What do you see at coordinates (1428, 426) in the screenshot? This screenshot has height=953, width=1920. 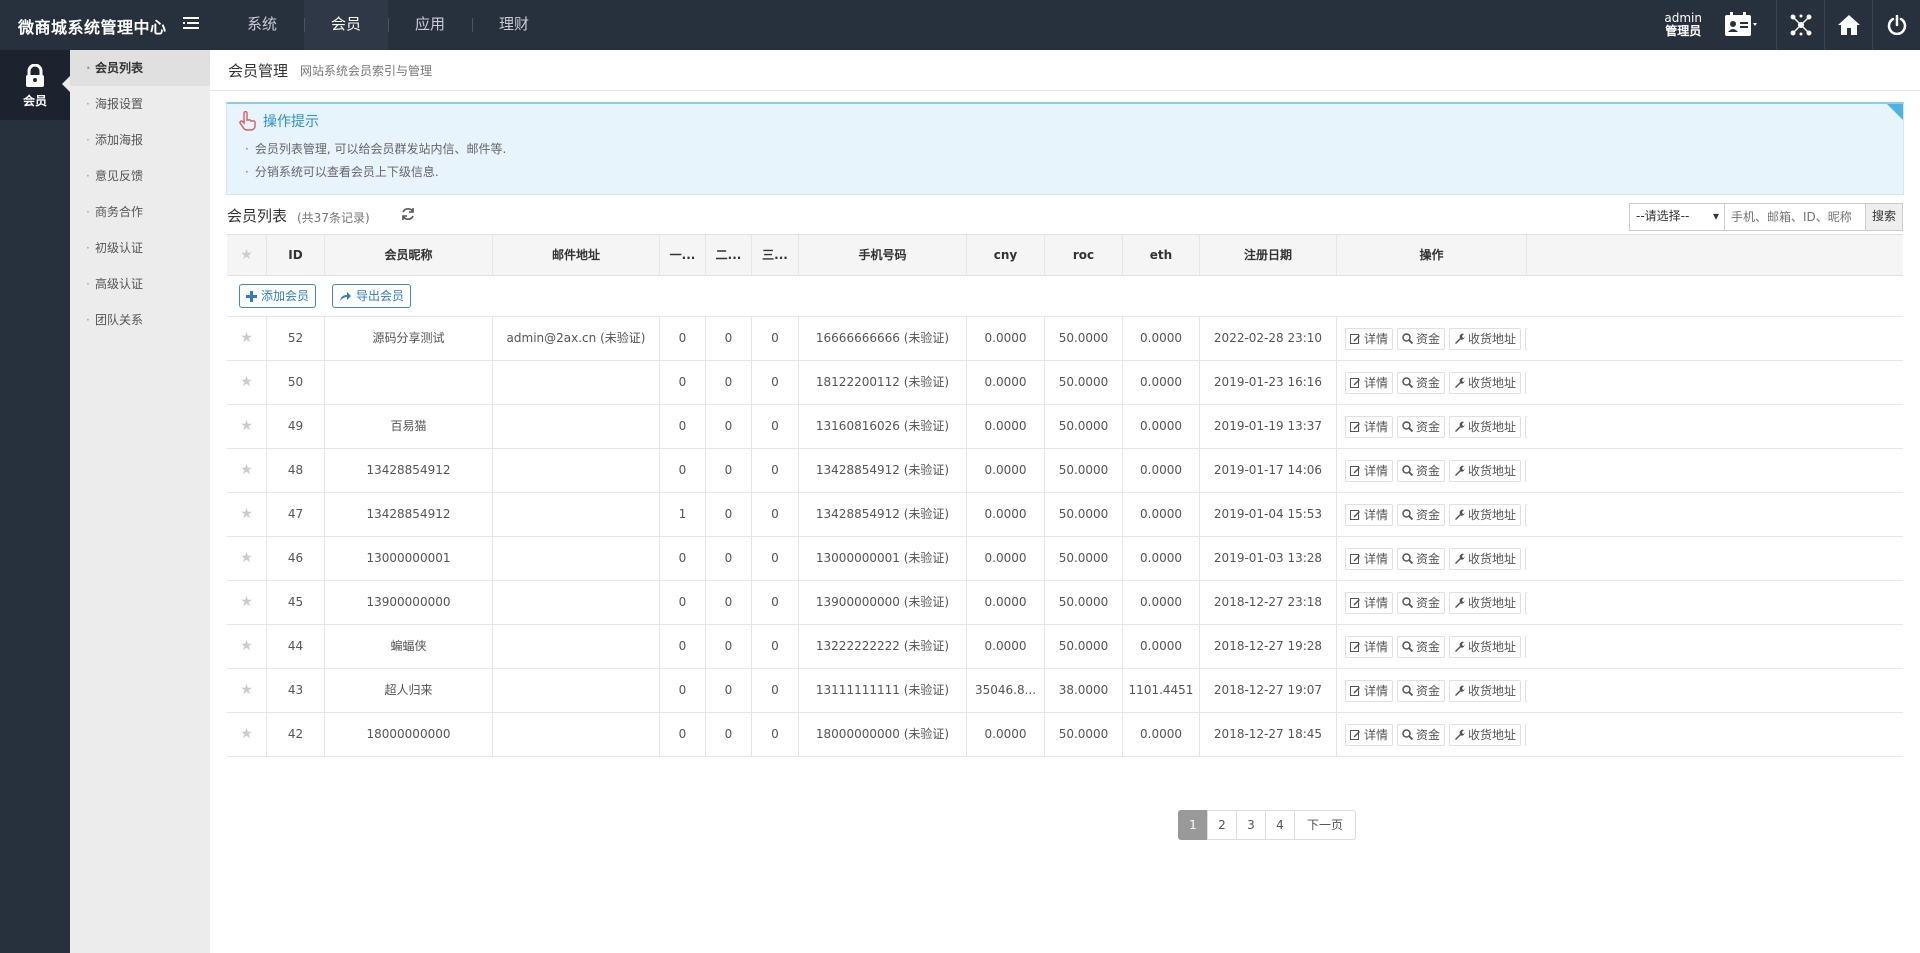 I see `fund-button-label: 资金` at bounding box center [1428, 426].